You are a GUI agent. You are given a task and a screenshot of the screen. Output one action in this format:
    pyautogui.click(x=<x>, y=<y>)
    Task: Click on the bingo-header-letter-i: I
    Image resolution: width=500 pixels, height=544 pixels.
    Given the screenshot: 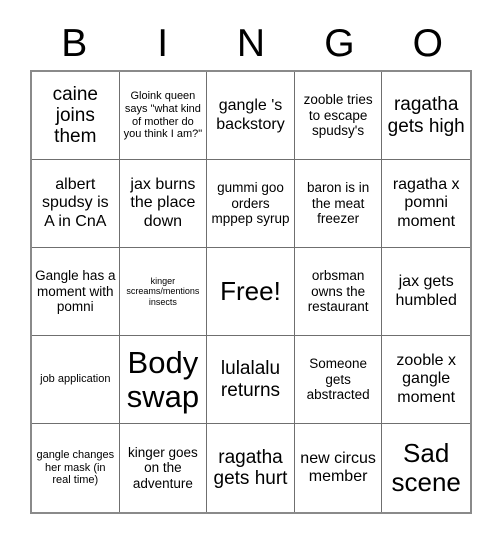 What is the action you would take?
    pyautogui.click(x=163, y=43)
    